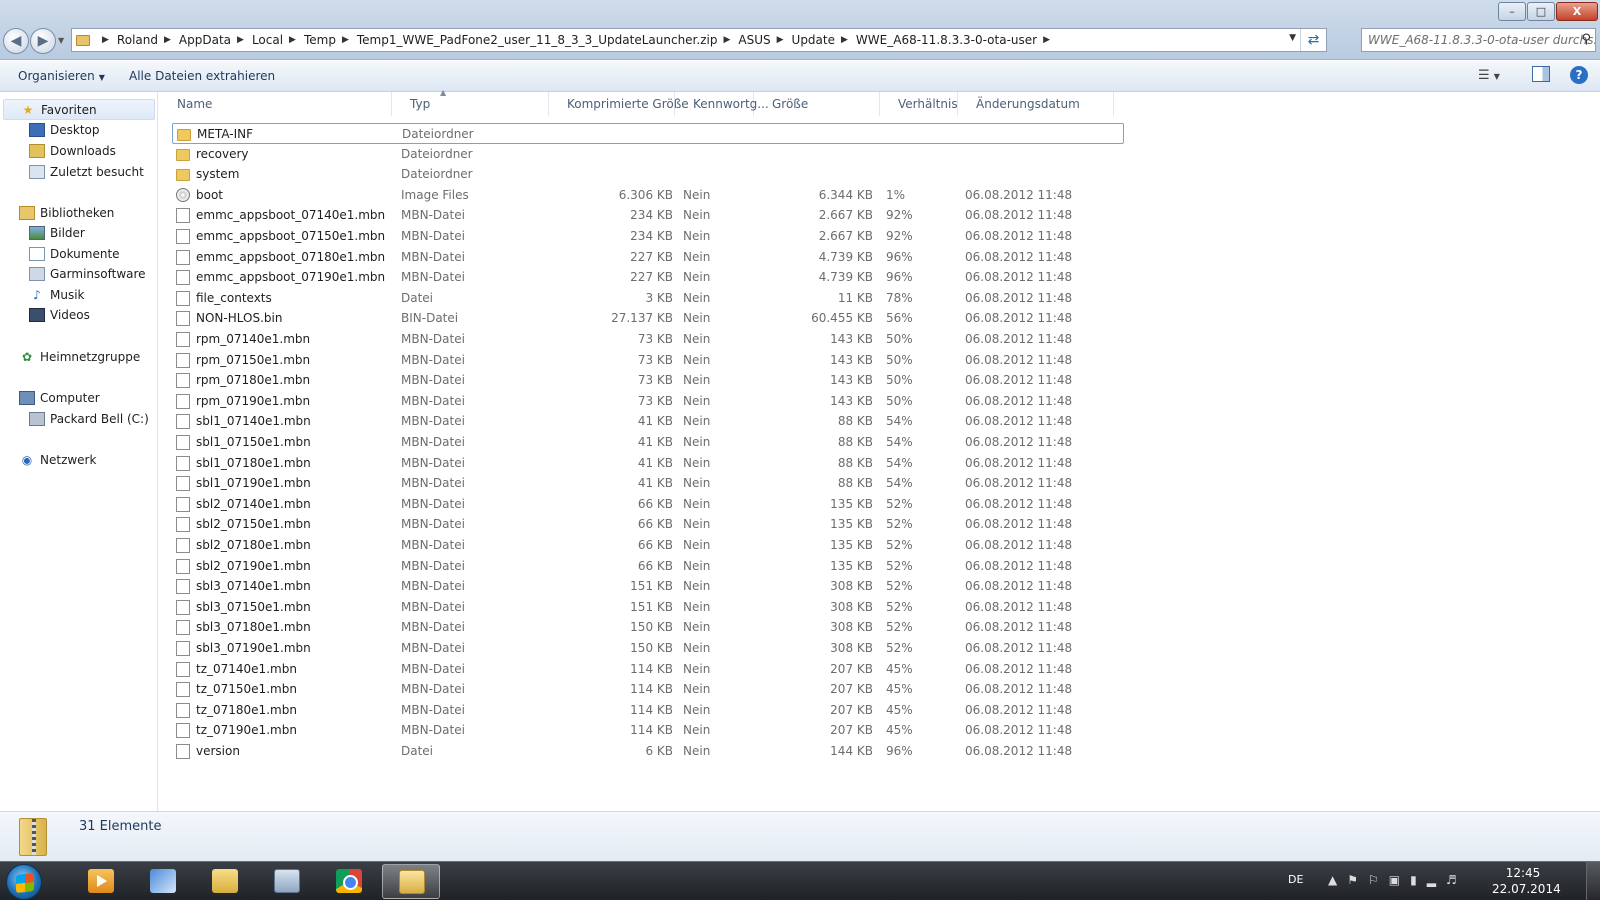 The height and width of the screenshot is (900, 1600). What do you see at coordinates (74, 254) in the screenshot?
I see `nav-documents: Dokumente` at bounding box center [74, 254].